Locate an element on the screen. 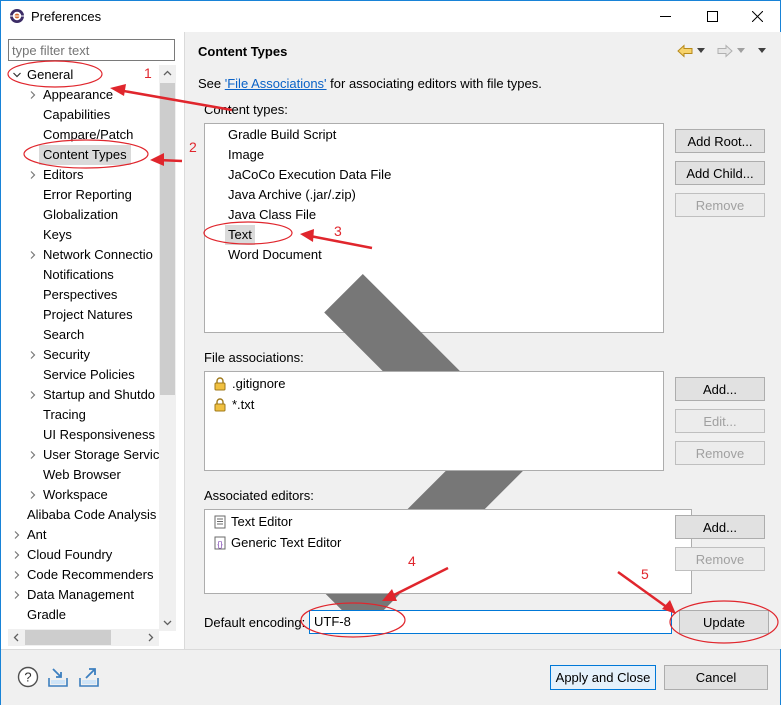 This screenshot has width=781, height=705. tree-item-label: Security is located at coordinates (66, 354).